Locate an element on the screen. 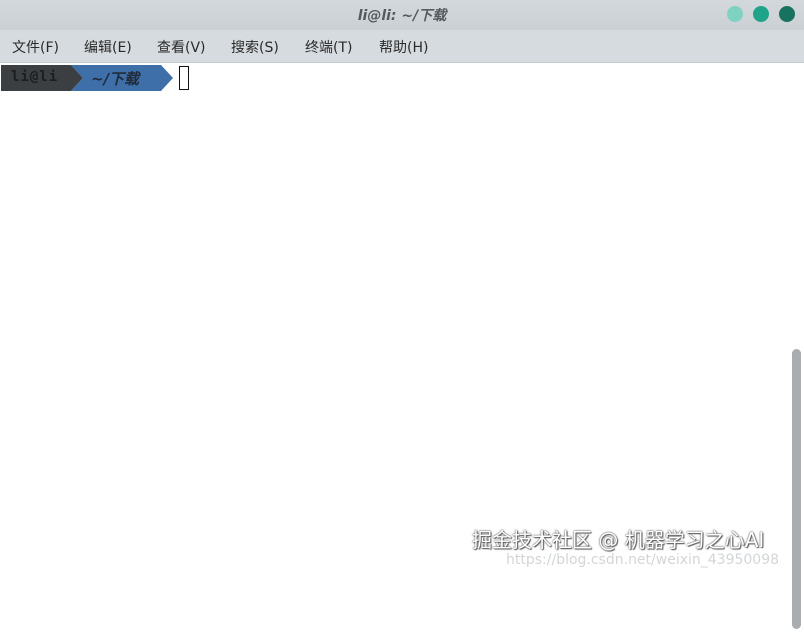 The image size is (804, 632). watermark-url: https://blog.csdn.net/weixin_43950098 is located at coordinates (643, 560).